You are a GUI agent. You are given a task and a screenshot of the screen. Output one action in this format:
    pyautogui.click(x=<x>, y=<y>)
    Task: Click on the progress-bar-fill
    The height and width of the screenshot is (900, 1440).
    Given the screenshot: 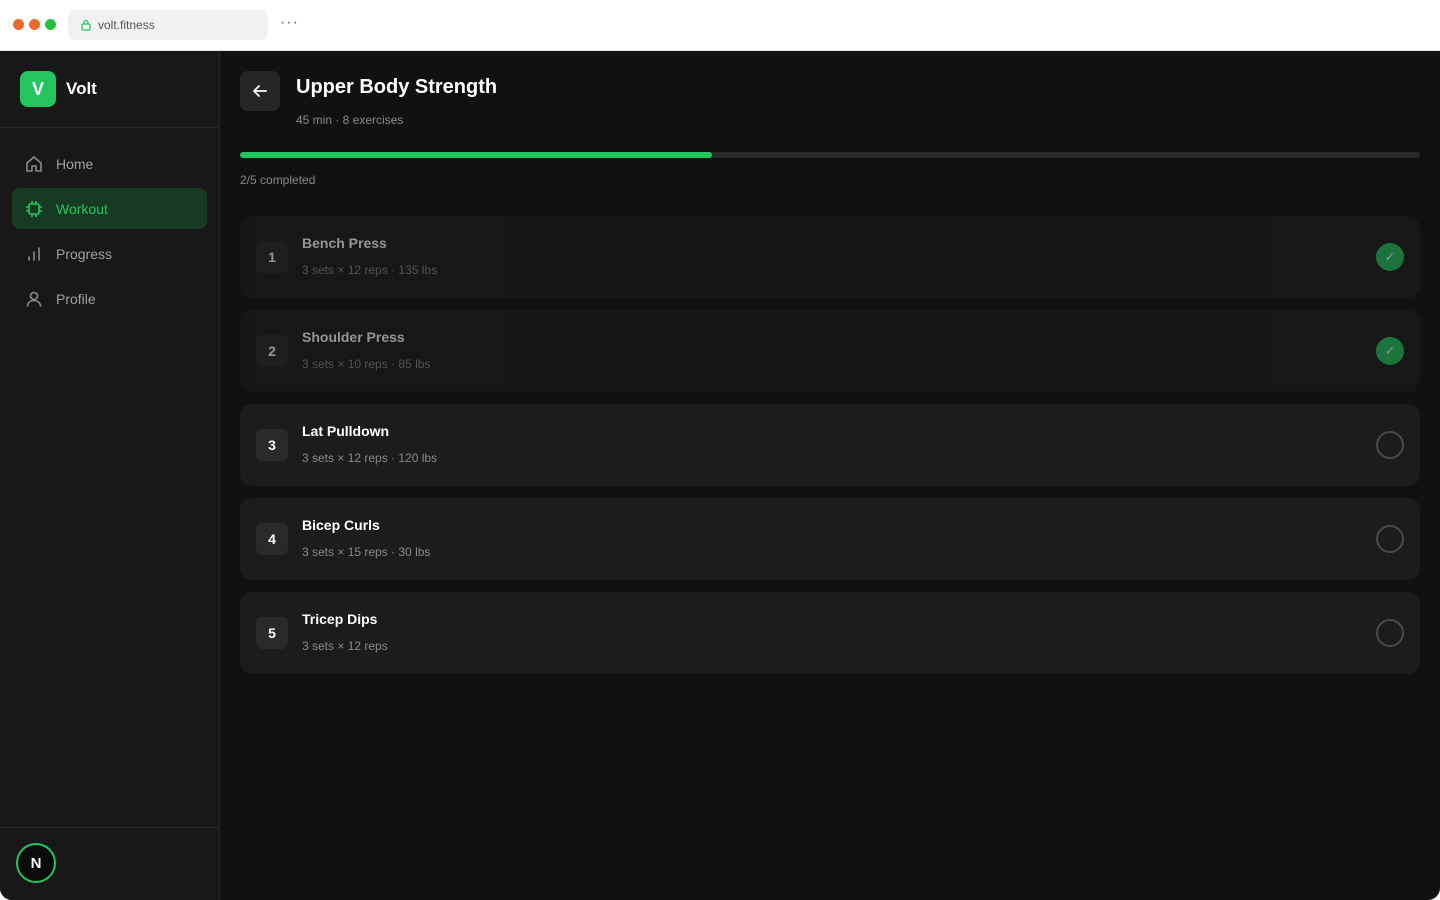 What is the action you would take?
    pyautogui.click(x=476, y=155)
    